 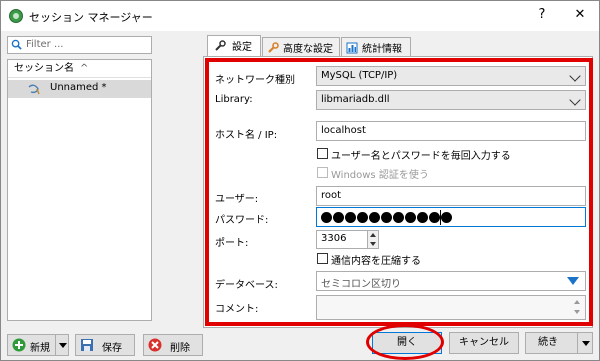 I want to click on session-item-label: Unnamed *, so click(x=78, y=87).